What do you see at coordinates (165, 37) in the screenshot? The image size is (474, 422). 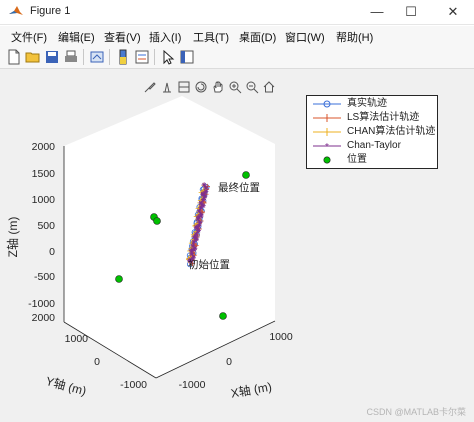 I see `menu-insert: 插入(I)` at bounding box center [165, 37].